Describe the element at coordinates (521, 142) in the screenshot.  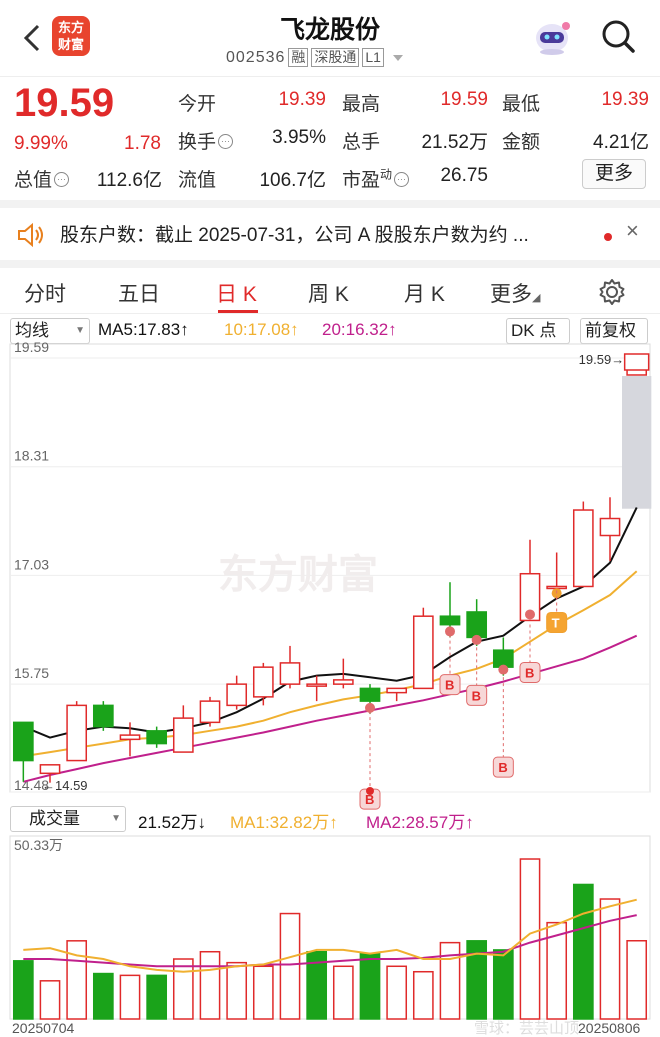
I see `amount-label: 金额` at that location.